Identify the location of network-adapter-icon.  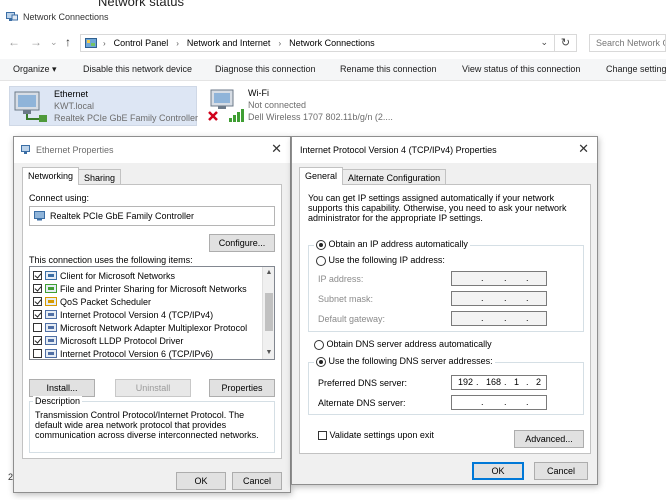
(39, 216).